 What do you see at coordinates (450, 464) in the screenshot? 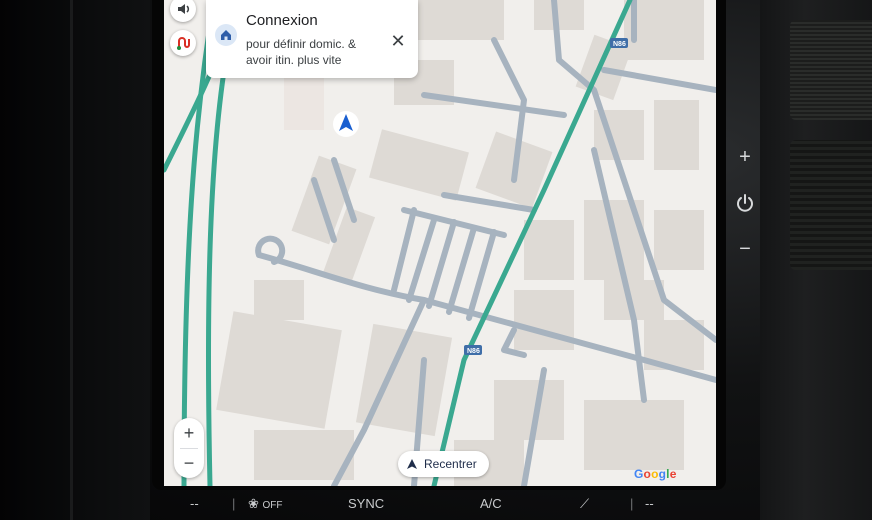
I see `recenter-label: Recentrer` at bounding box center [450, 464].